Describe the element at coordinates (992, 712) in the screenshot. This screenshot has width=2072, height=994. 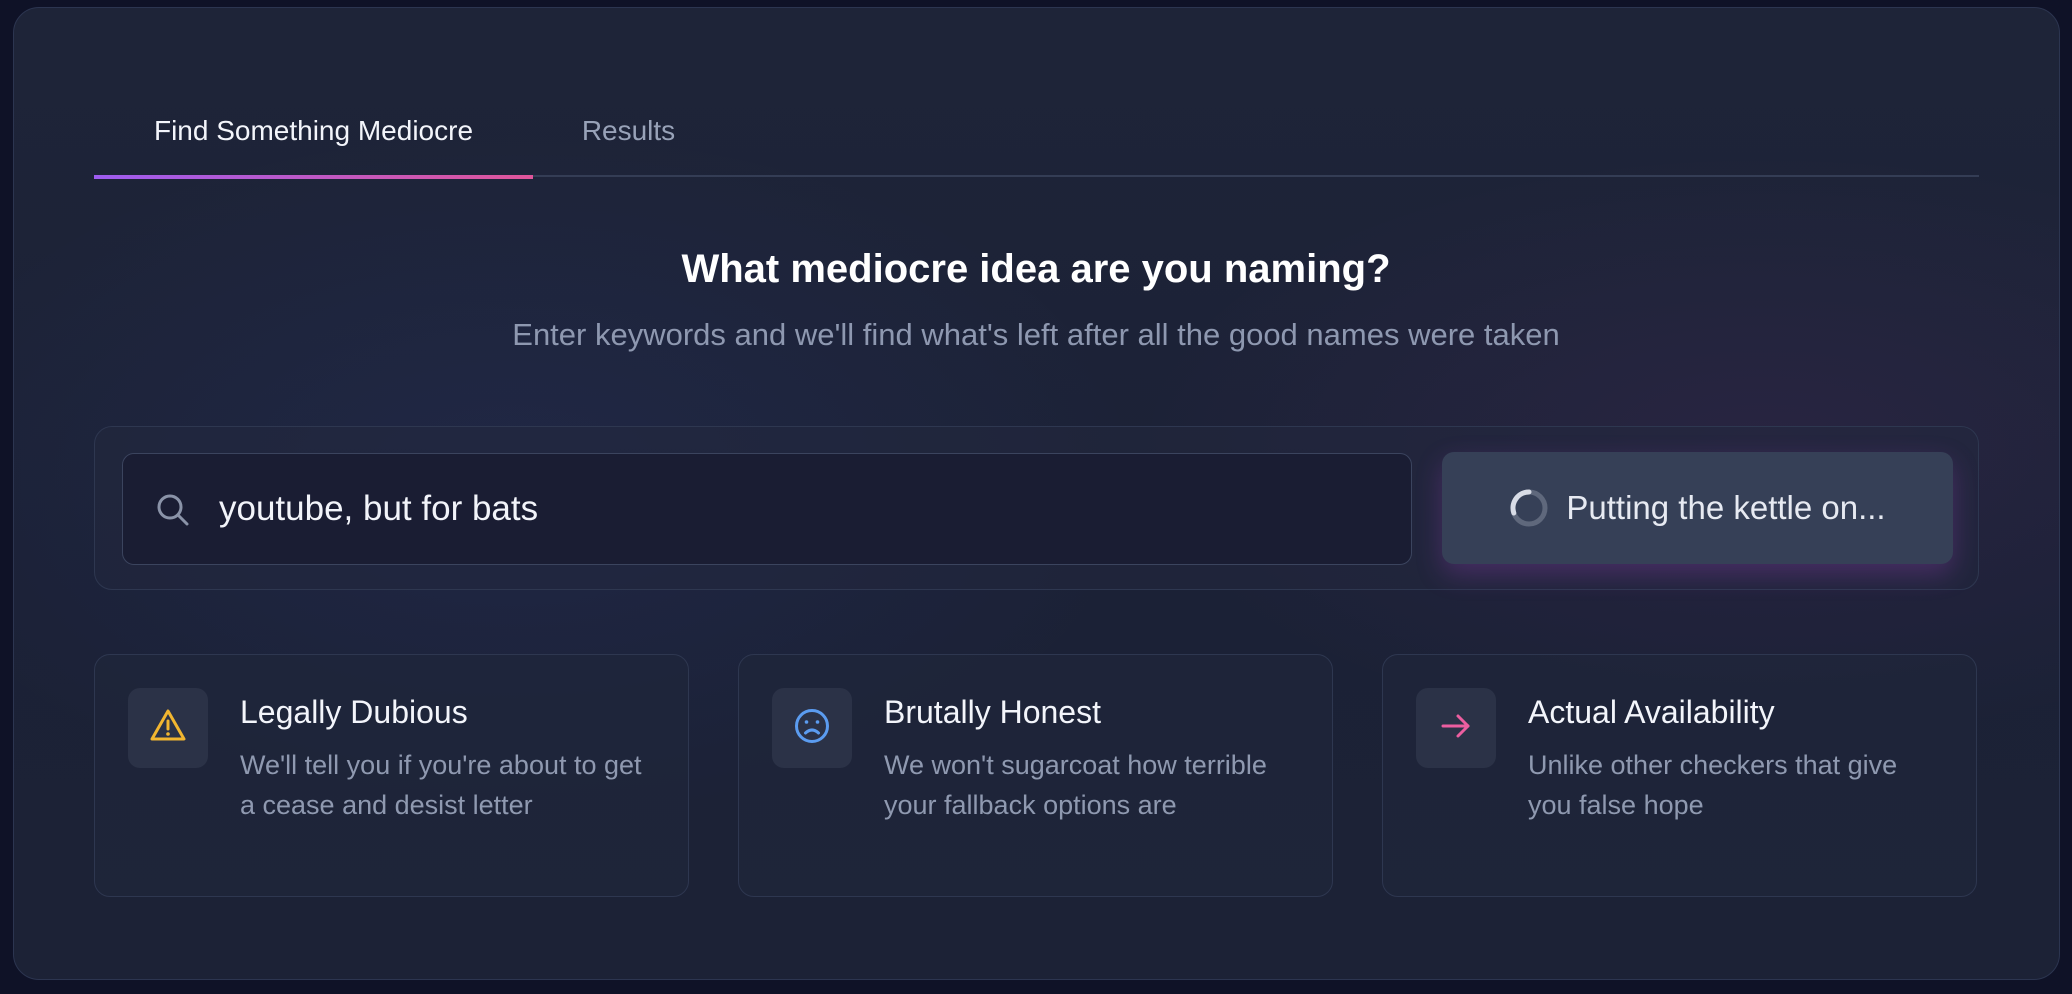
I see `feature-title: Brutally Honest` at that location.